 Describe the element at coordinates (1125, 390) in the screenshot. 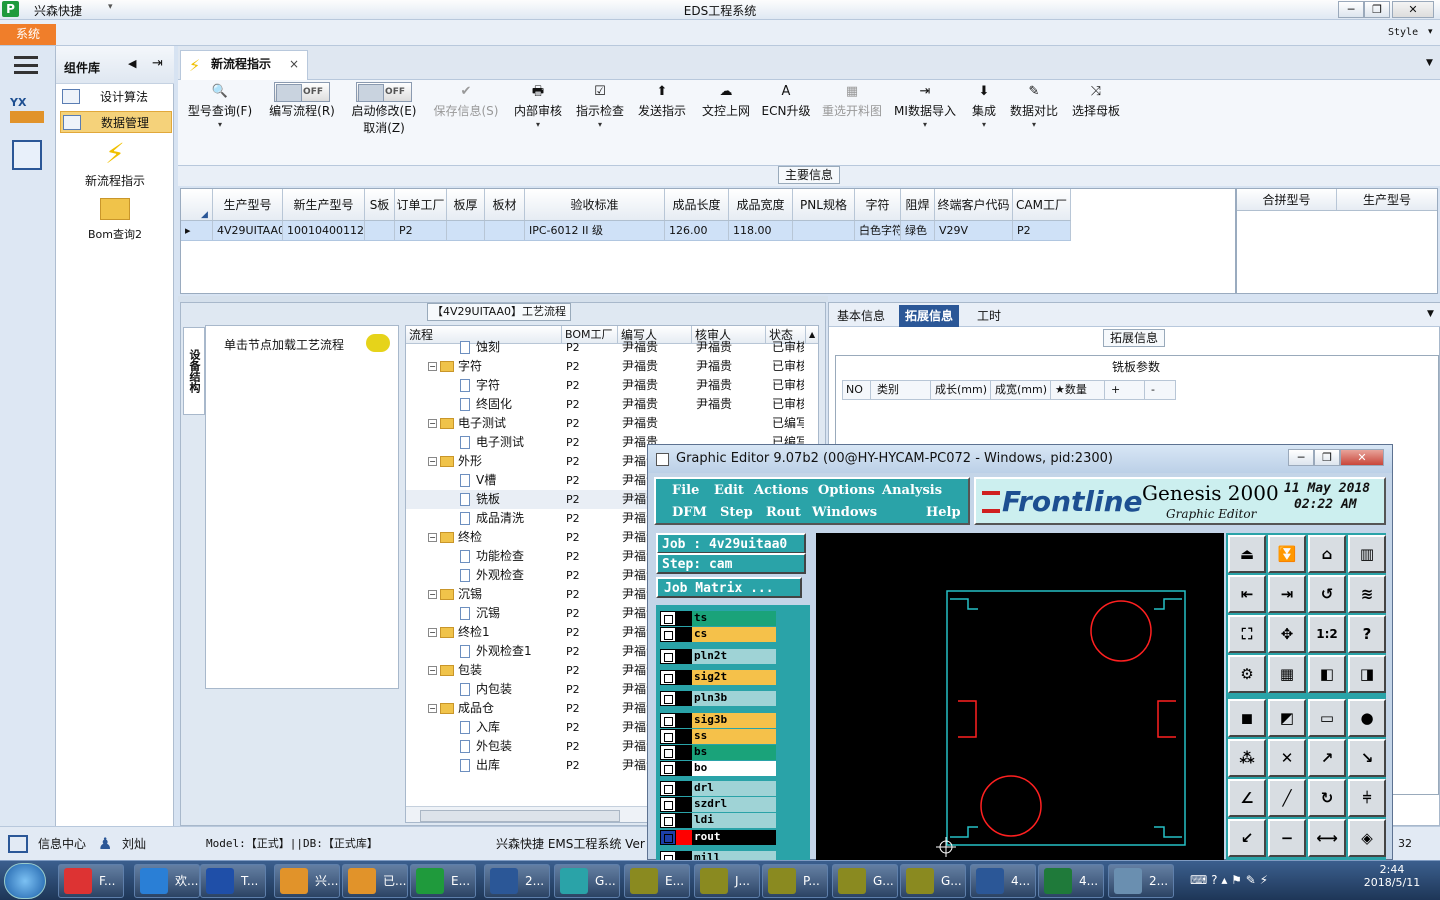

I see `add-row-button: +` at that location.